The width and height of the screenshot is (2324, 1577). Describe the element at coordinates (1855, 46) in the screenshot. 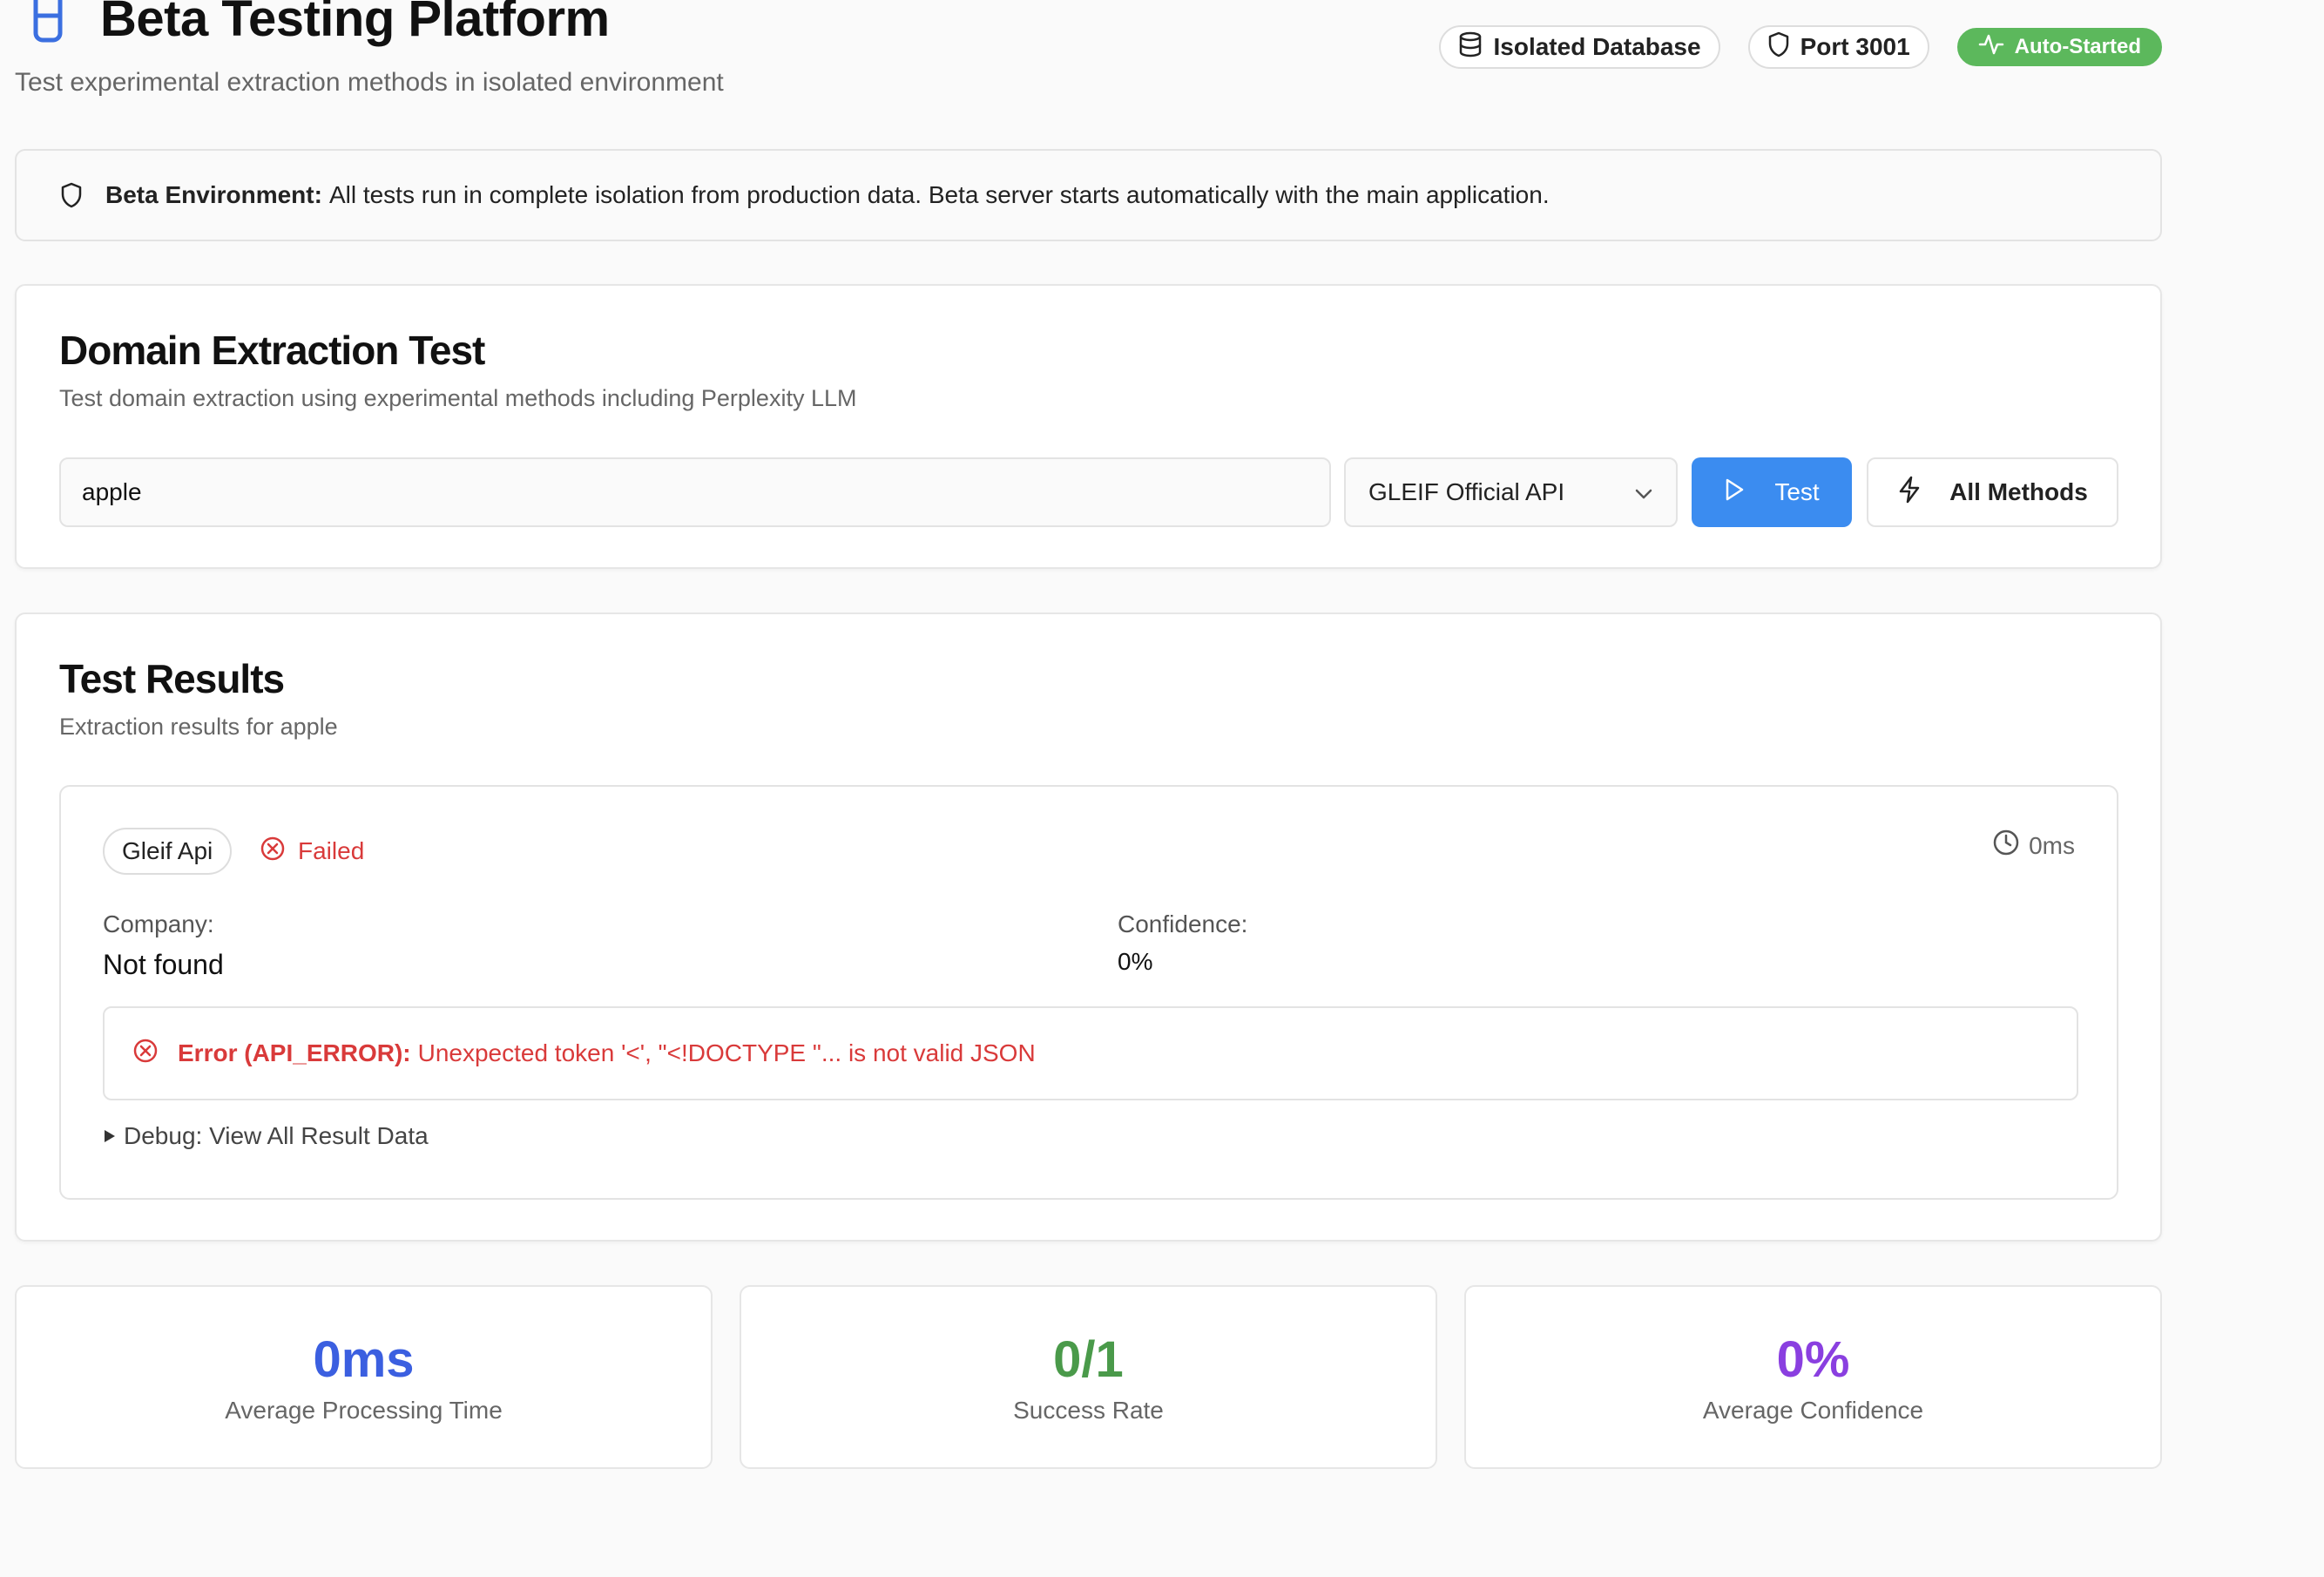

I see `port-badge-label: Port 3001` at that location.